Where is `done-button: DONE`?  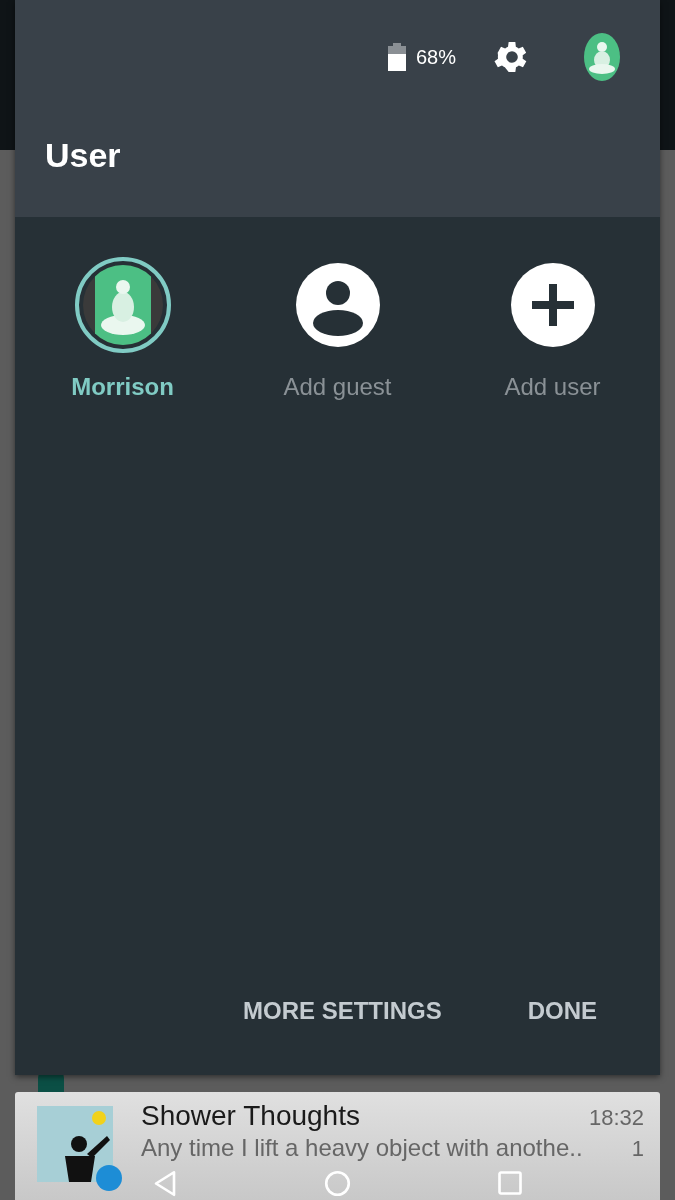
done-button: DONE is located at coordinates (562, 1011).